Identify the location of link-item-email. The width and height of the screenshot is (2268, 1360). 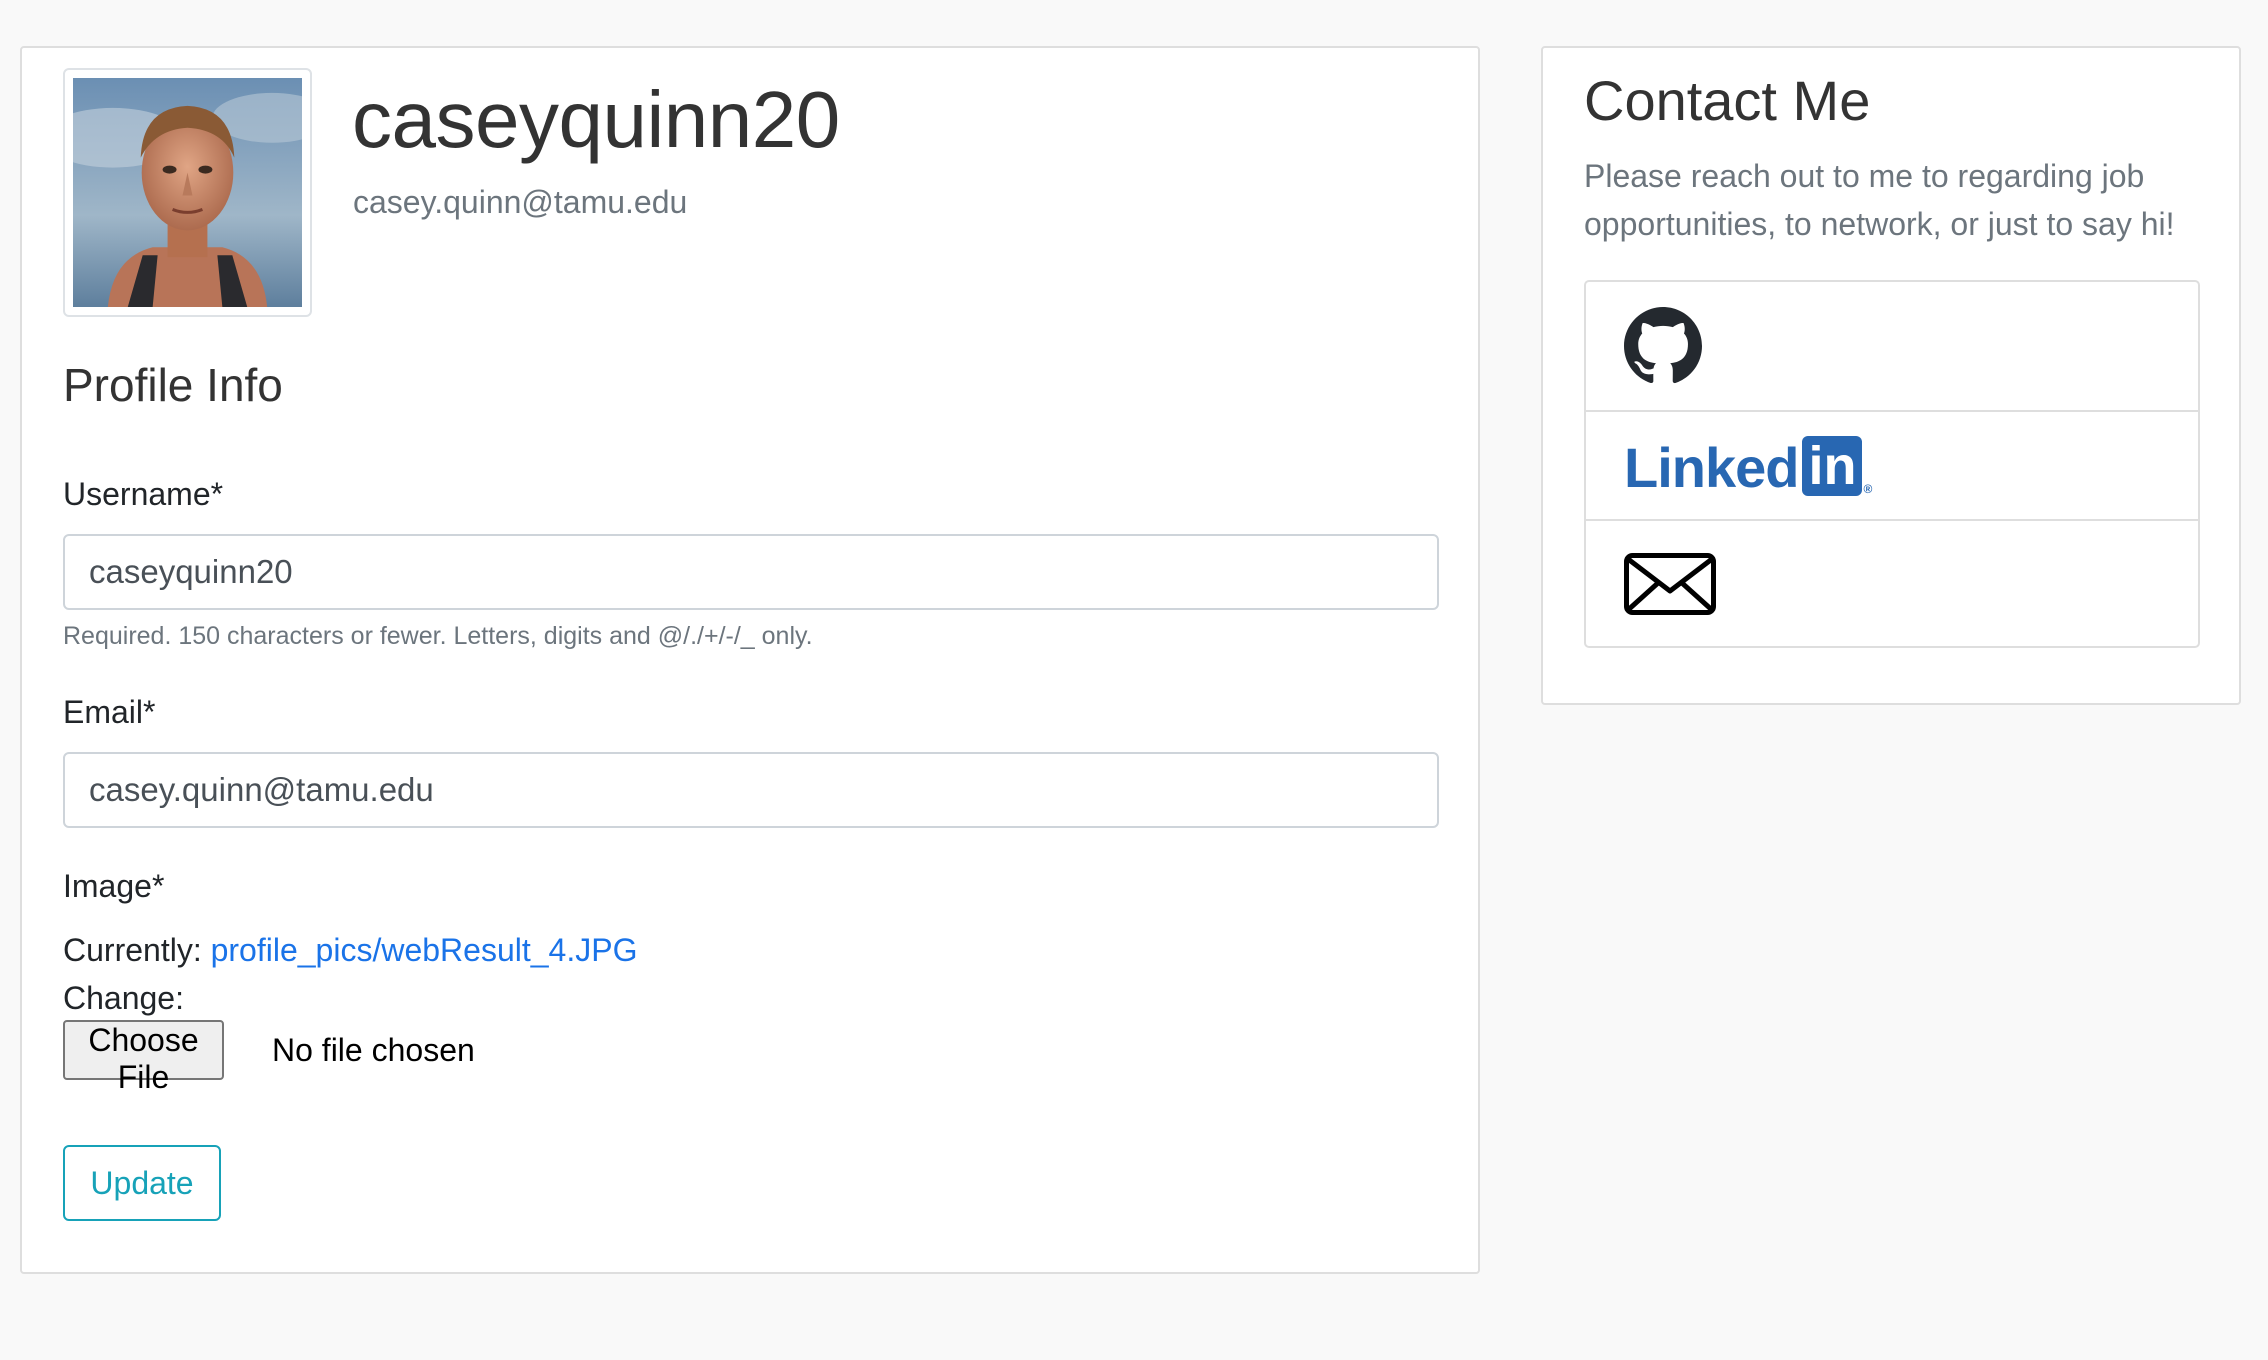
(1892, 582).